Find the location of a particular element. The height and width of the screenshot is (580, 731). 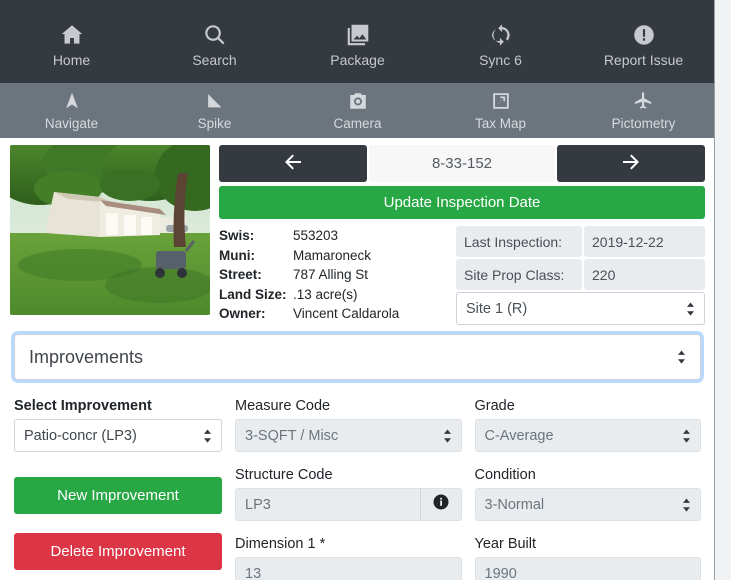

site-prop-class-row: Site Prop Class: 220 is located at coordinates (580, 274).